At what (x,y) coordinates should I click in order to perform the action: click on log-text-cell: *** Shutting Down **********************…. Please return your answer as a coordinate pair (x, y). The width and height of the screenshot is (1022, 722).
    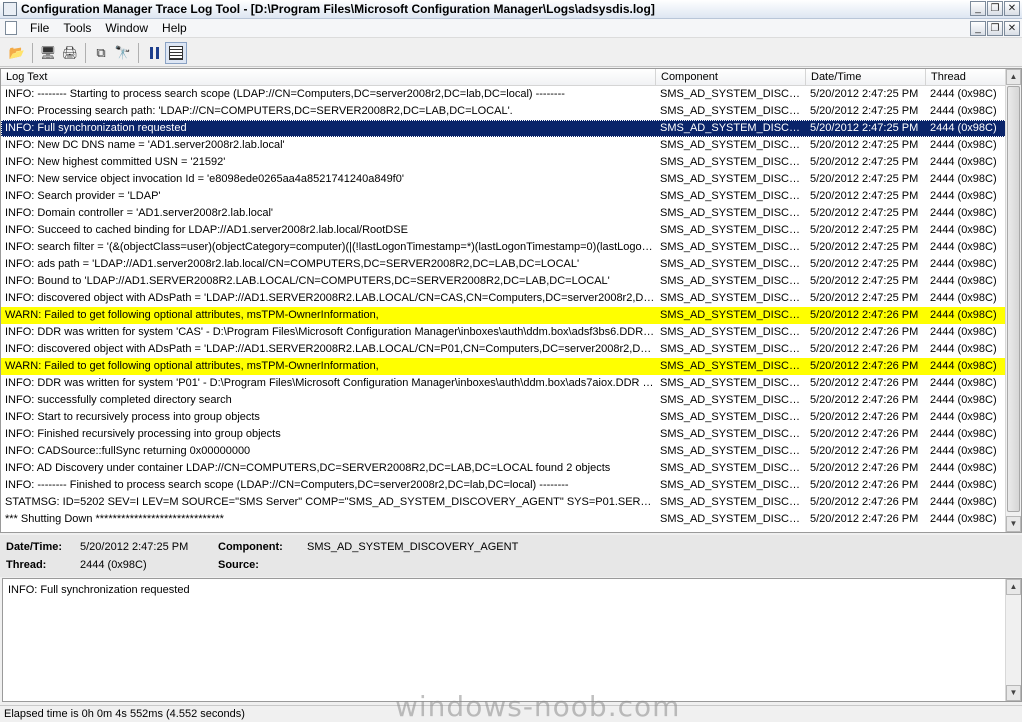
    Looking at the image, I should click on (114, 519).